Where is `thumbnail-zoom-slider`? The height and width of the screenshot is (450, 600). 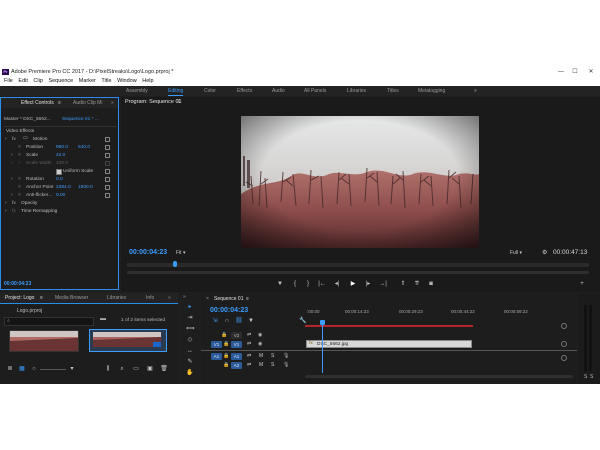
thumbnail-zoom-slider is located at coordinates (53, 369).